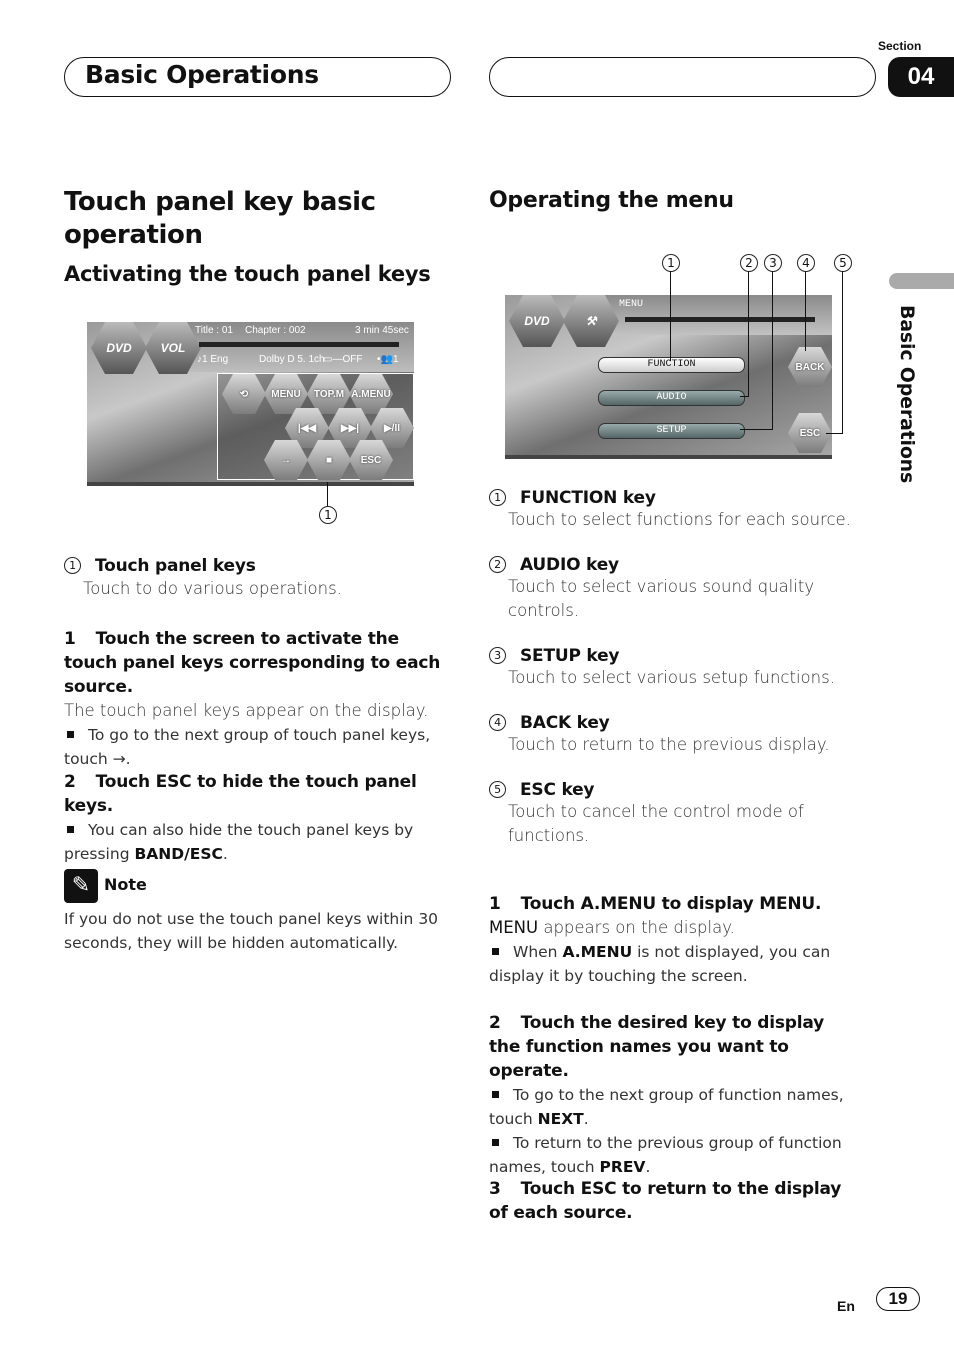  What do you see at coordinates (497, 655) in the screenshot?
I see `legend-num: 3` at bounding box center [497, 655].